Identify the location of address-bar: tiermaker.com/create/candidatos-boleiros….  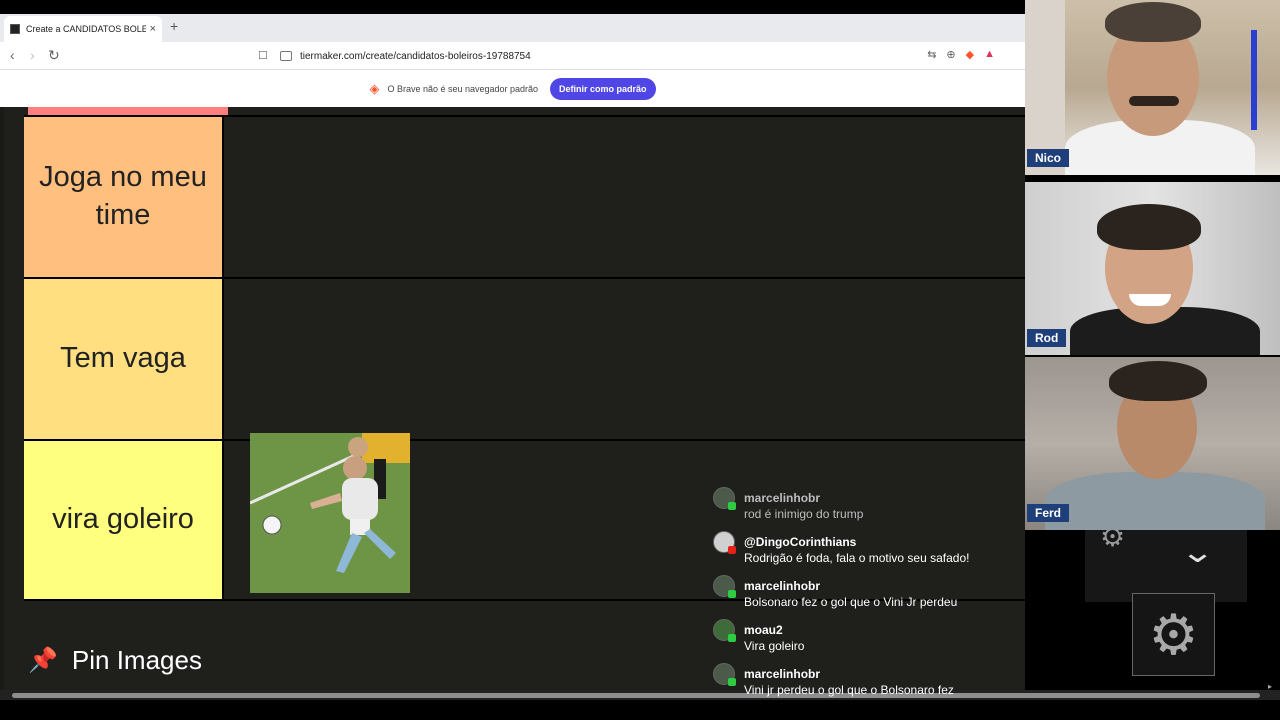
(640, 56).